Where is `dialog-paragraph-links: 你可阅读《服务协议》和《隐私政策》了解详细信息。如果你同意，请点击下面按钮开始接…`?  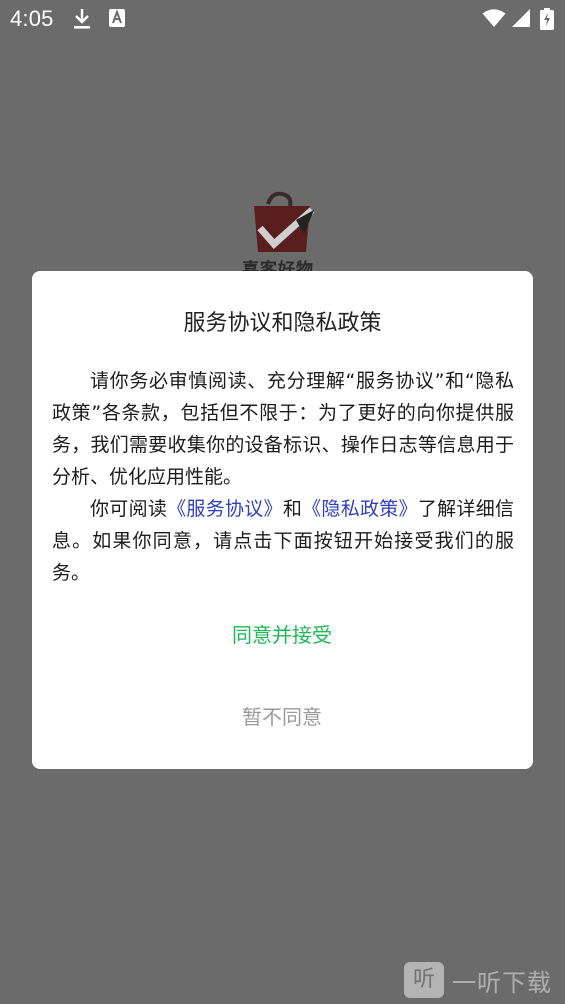 dialog-paragraph-links: 你可阅读《服务协议》和《隐私政策》了解详细信息。如果你同意，请点击下面按钮开始接… is located at coordinates (283, 541).